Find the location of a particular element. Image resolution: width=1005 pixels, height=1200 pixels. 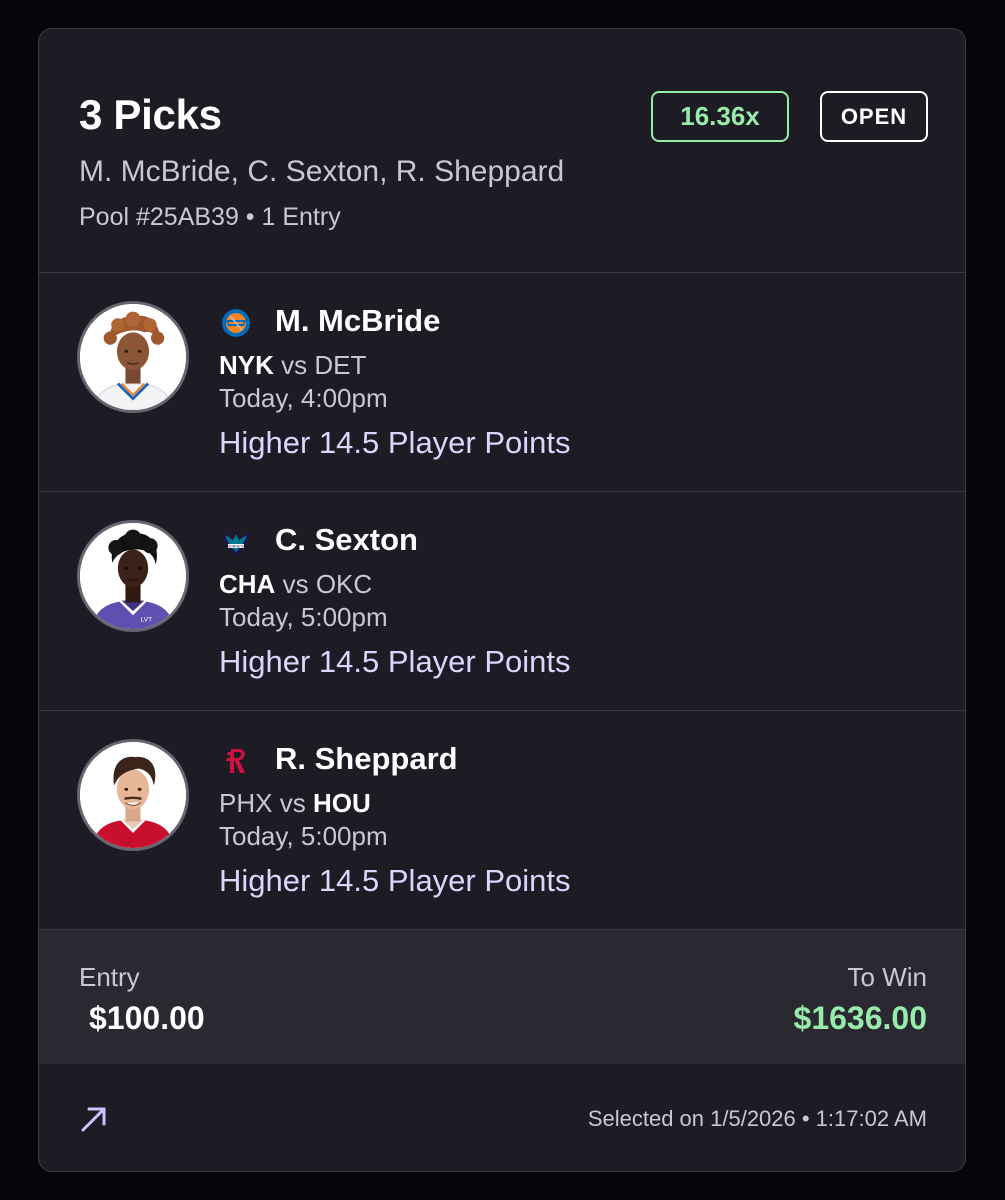

multiplier-badge: 16.36x is located at coordinates (720, 116).